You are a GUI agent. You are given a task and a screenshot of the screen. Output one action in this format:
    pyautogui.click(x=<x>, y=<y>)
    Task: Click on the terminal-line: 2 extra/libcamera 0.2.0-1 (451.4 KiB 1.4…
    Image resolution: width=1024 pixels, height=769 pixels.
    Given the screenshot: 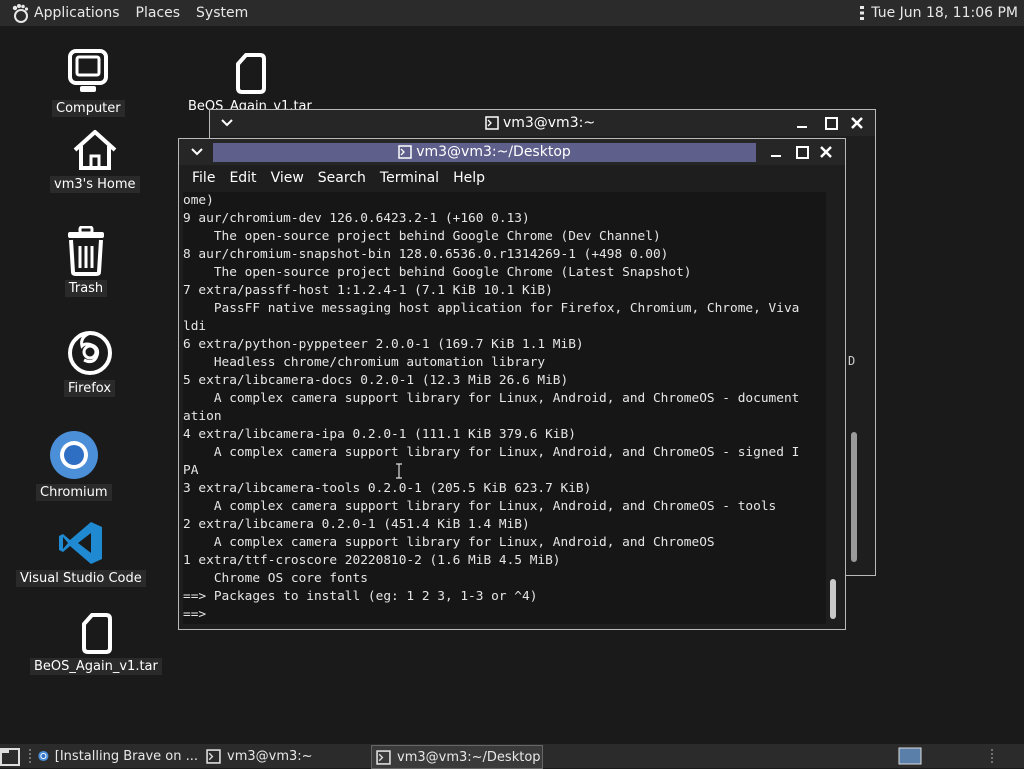 What is the action you would take?
    pyautogui.click(x=356, y=524)
    